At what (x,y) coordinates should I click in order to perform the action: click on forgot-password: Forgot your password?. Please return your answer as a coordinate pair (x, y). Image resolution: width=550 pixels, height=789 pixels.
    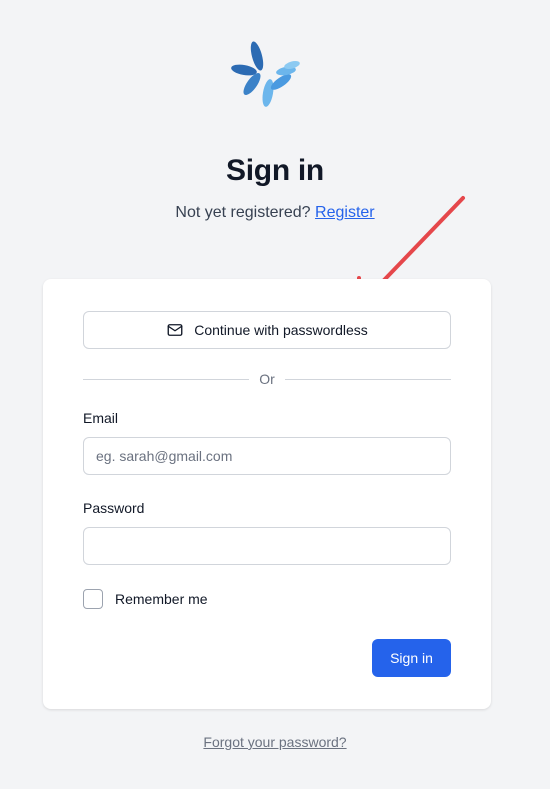
    Looking at the image, I should click on (275, 742).